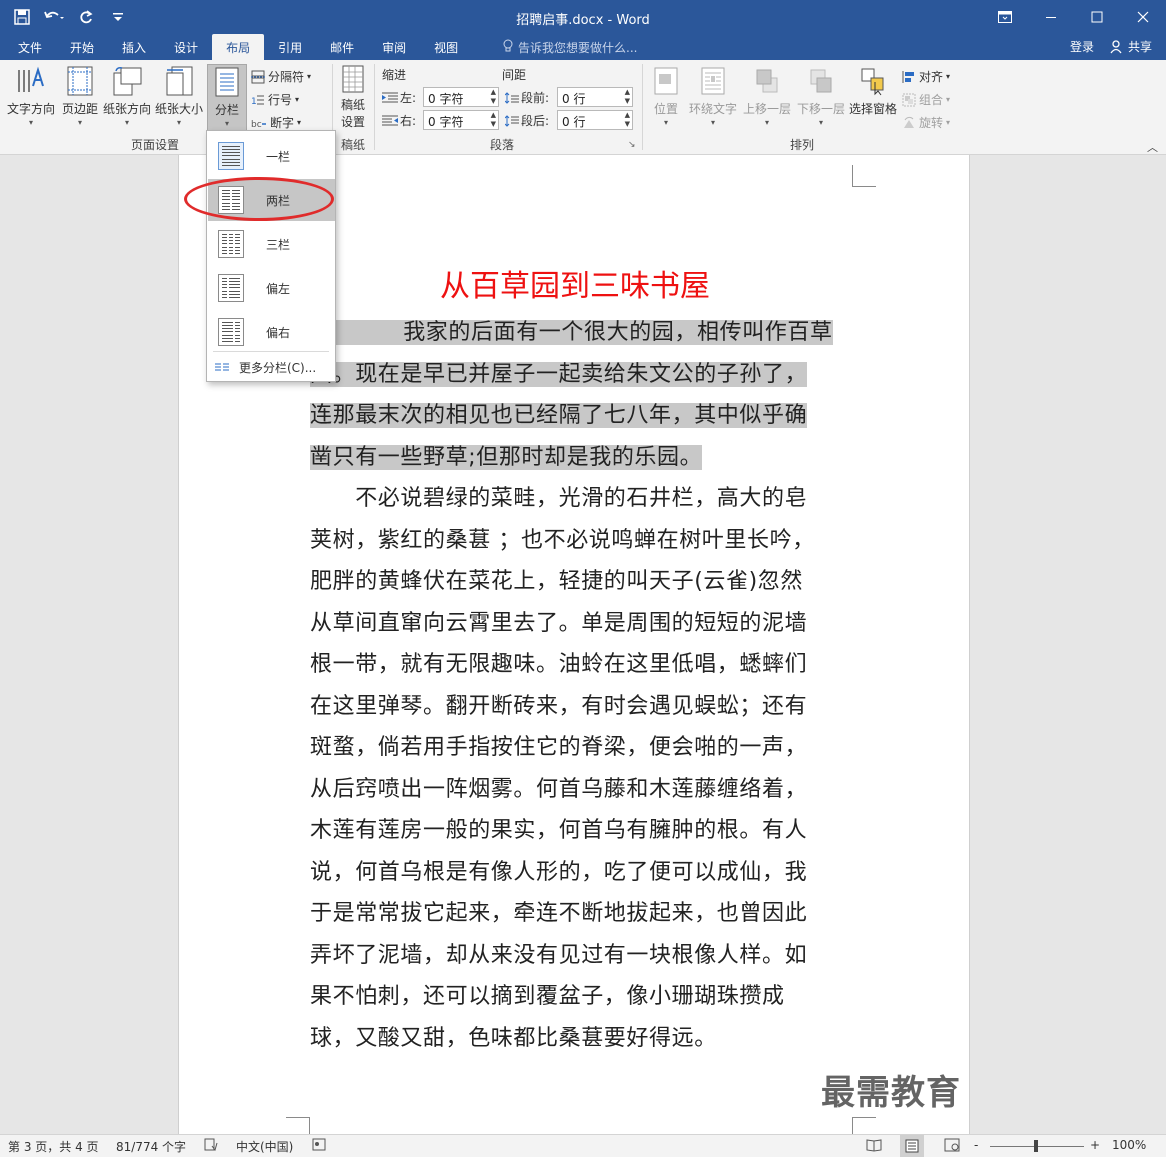 The height and width of the screenshot is (1157, 1166). Describe the element at coordinates (559, 747) in the screenshot. I see `paragraph-line: 斑蝥，倘若用手指按住它的脊梁，便会啪的一声，` at that location.